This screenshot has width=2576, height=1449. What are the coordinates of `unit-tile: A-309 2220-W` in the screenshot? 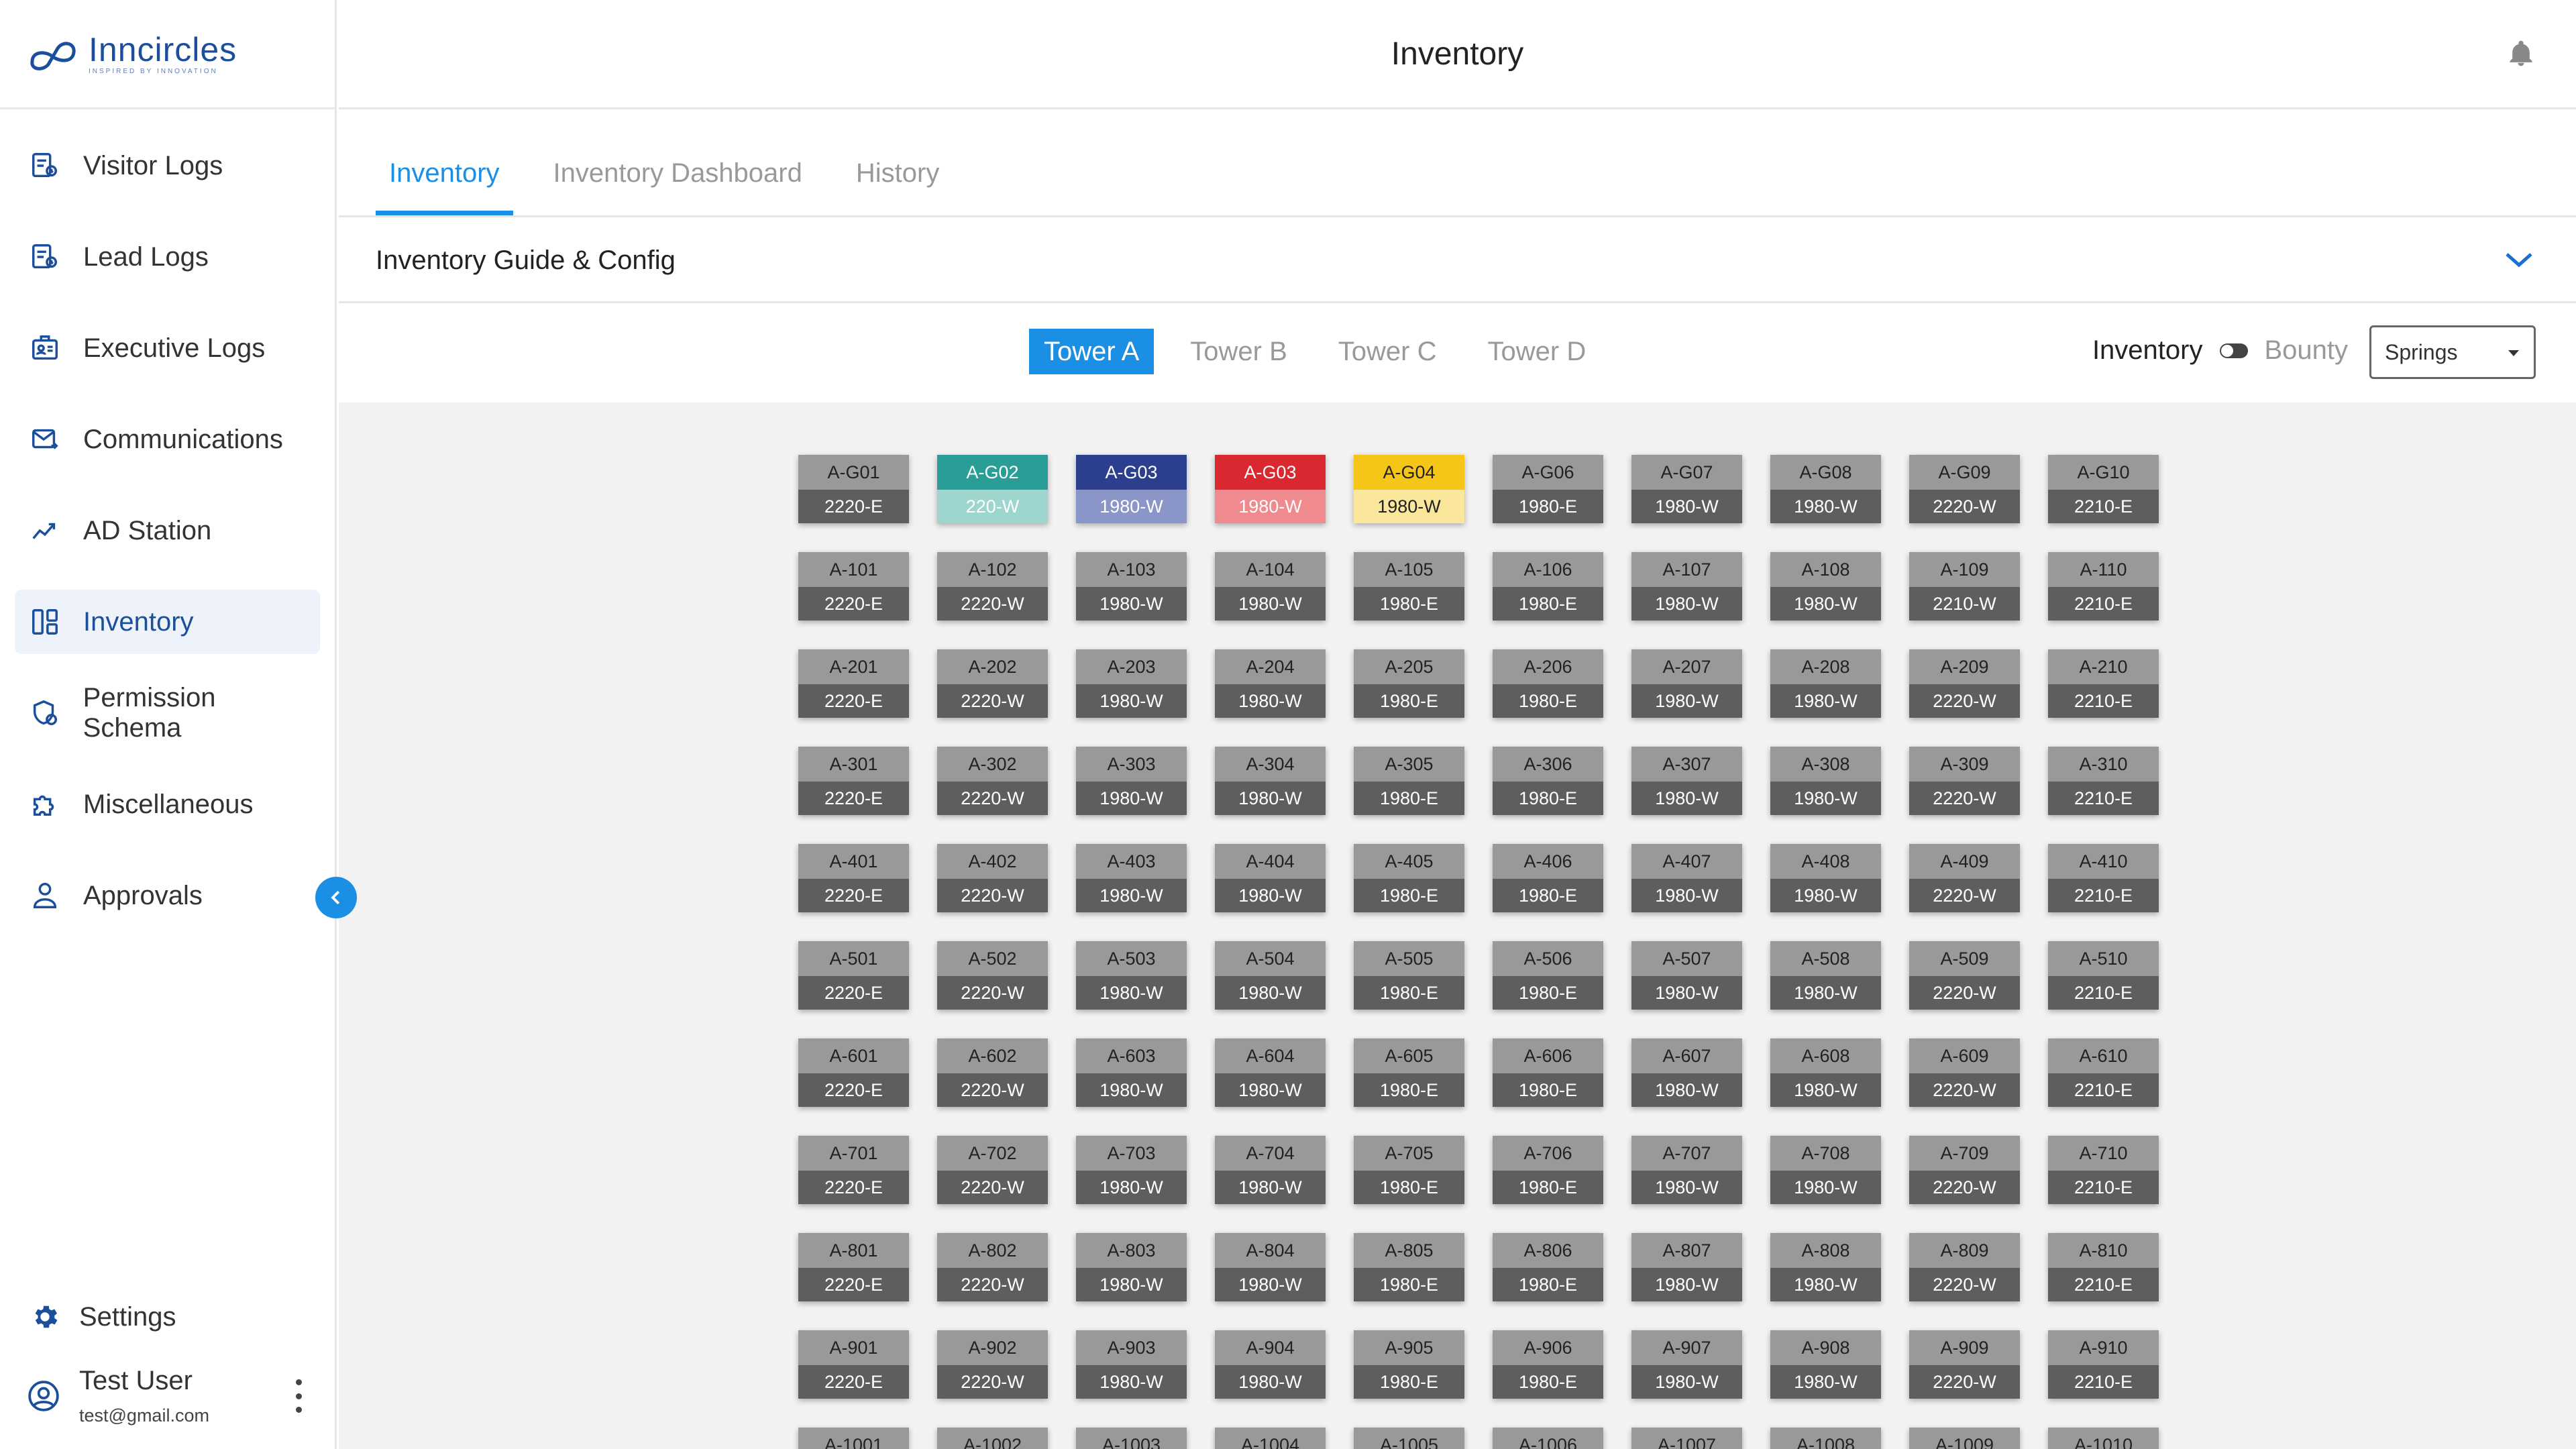 It's located at (1964, 781).